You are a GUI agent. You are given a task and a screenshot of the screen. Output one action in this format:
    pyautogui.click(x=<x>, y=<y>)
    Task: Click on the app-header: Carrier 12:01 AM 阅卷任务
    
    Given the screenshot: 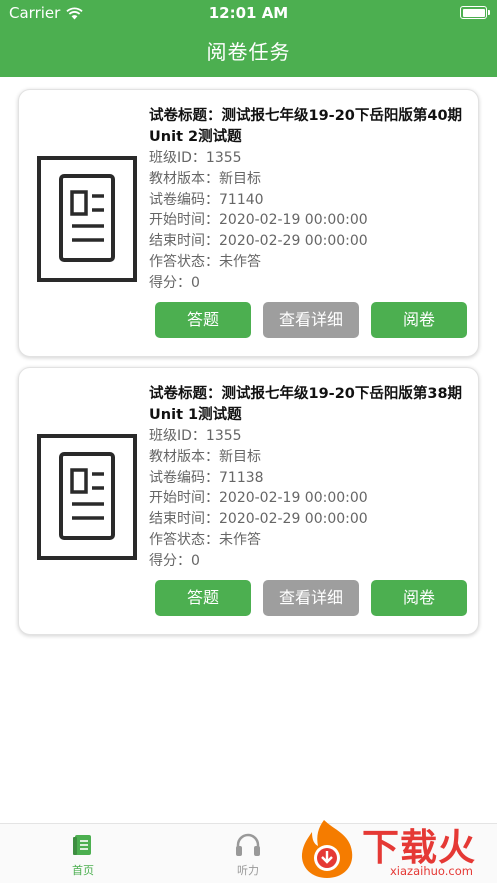 What is the action you would take?
    pyautogui.click(x=248, y=38)
    